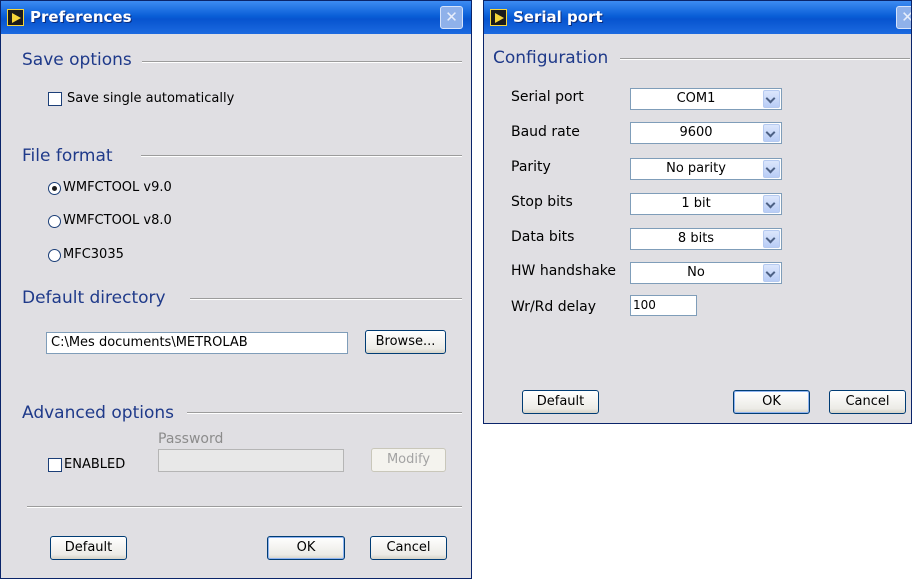  I want to click on serial-port-label: Serial port, so click(547, 97).